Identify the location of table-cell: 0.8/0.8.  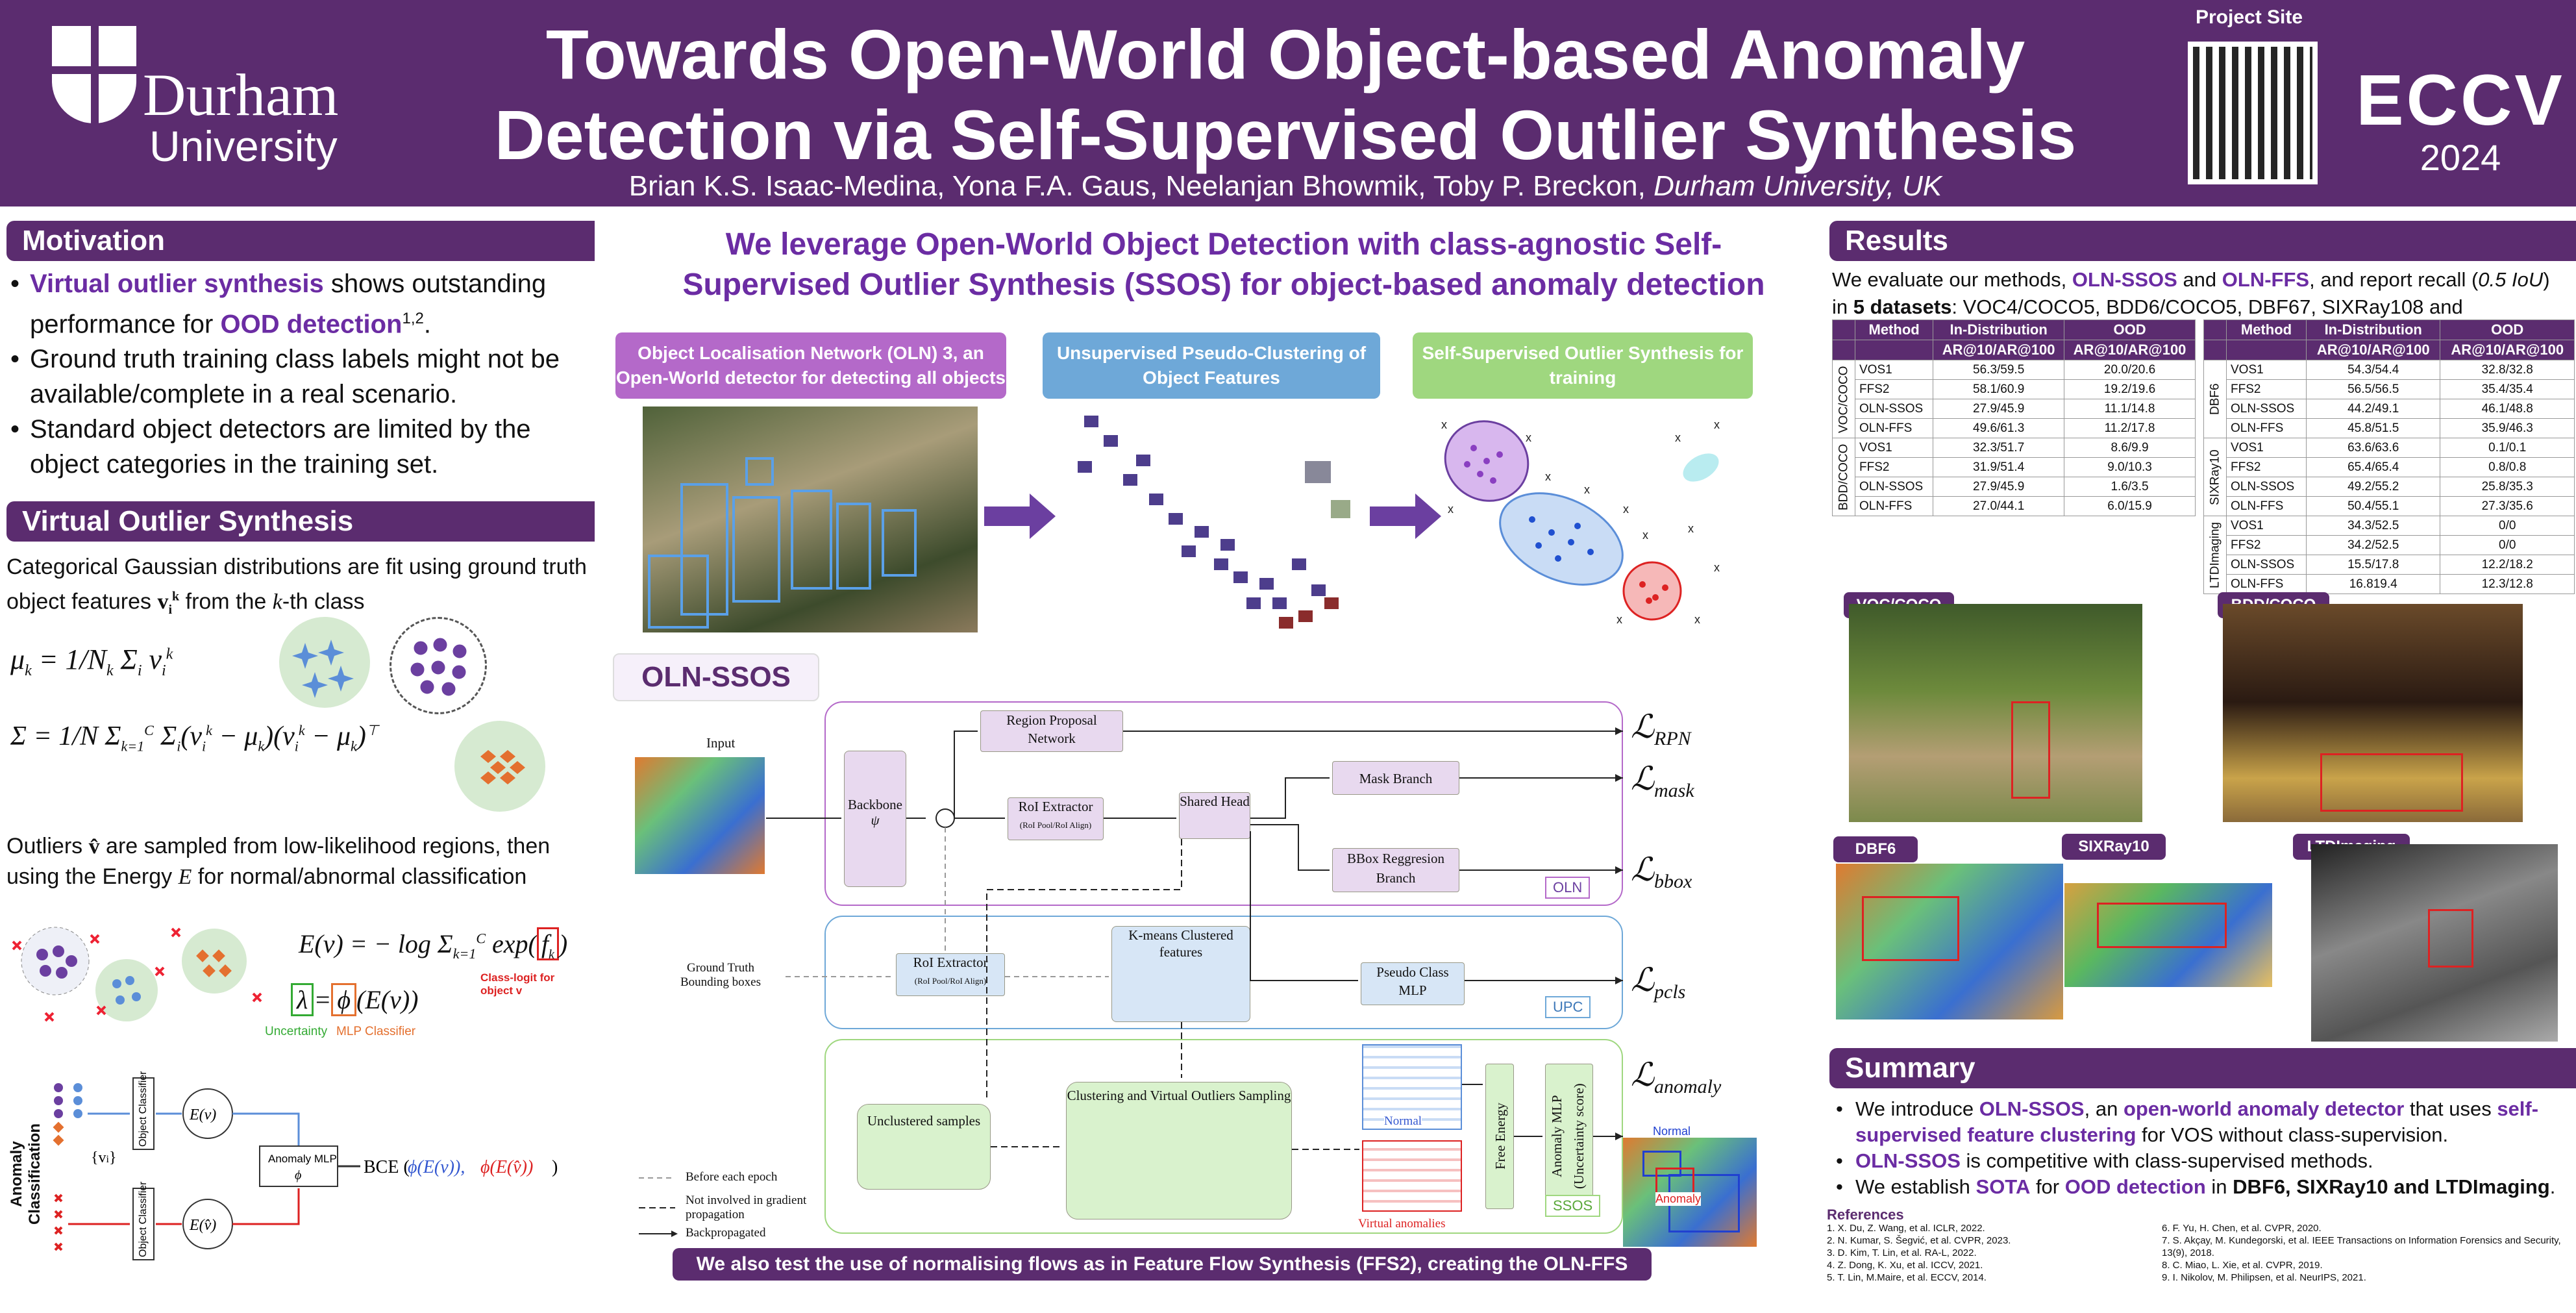
(2507, 467).